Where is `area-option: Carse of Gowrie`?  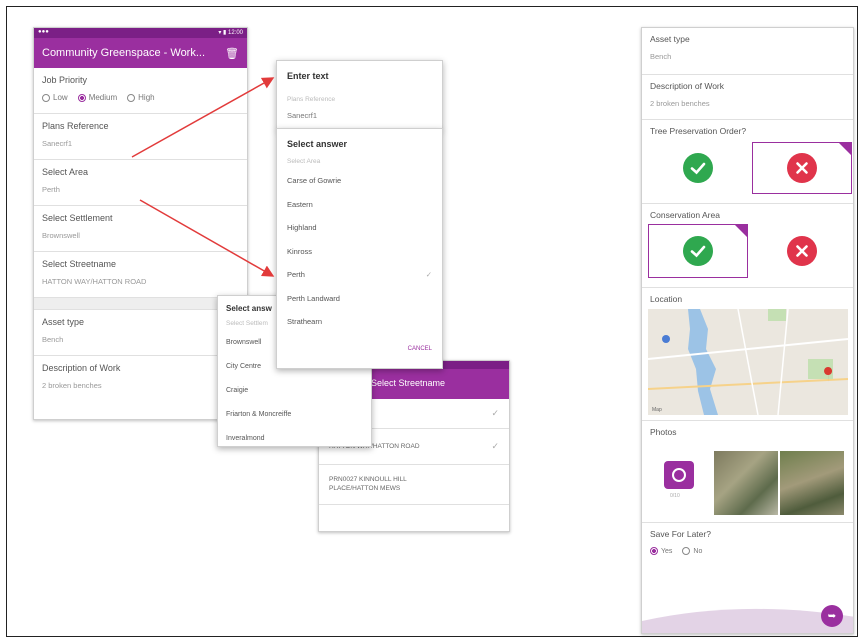
area-option: Carse of Gowrie is located at coordinates (359, 181).